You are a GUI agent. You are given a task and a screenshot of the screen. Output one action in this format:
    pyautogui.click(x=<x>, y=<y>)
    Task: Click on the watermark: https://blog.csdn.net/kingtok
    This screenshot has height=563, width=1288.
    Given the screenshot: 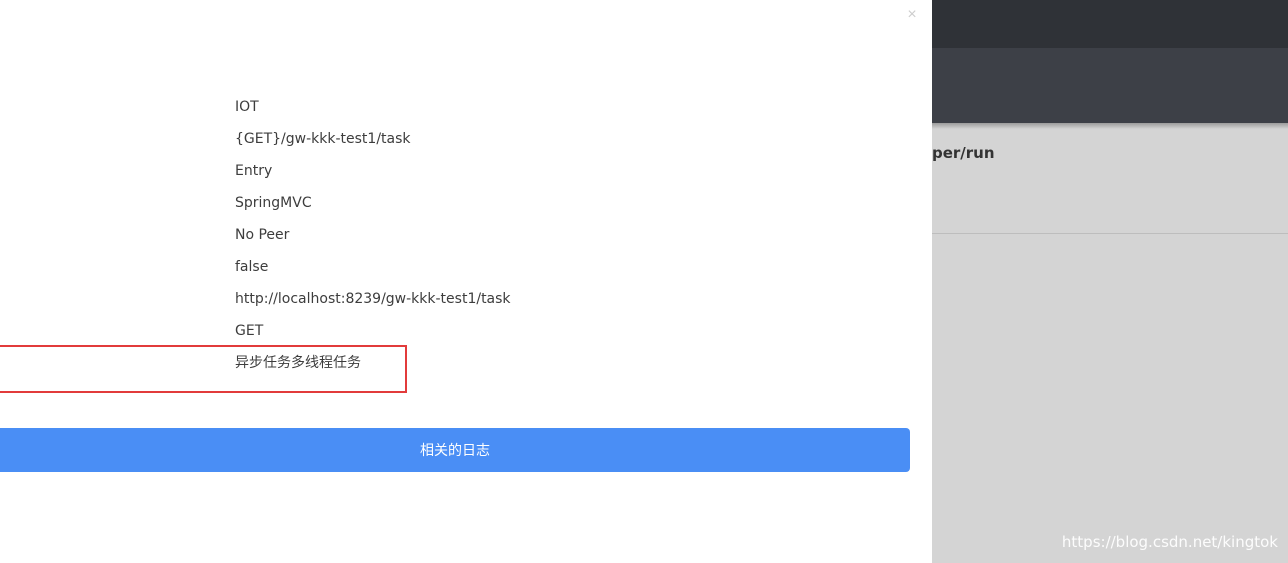 What is the action you would take?
    pyautogui.click(x=1169, y=542)
    